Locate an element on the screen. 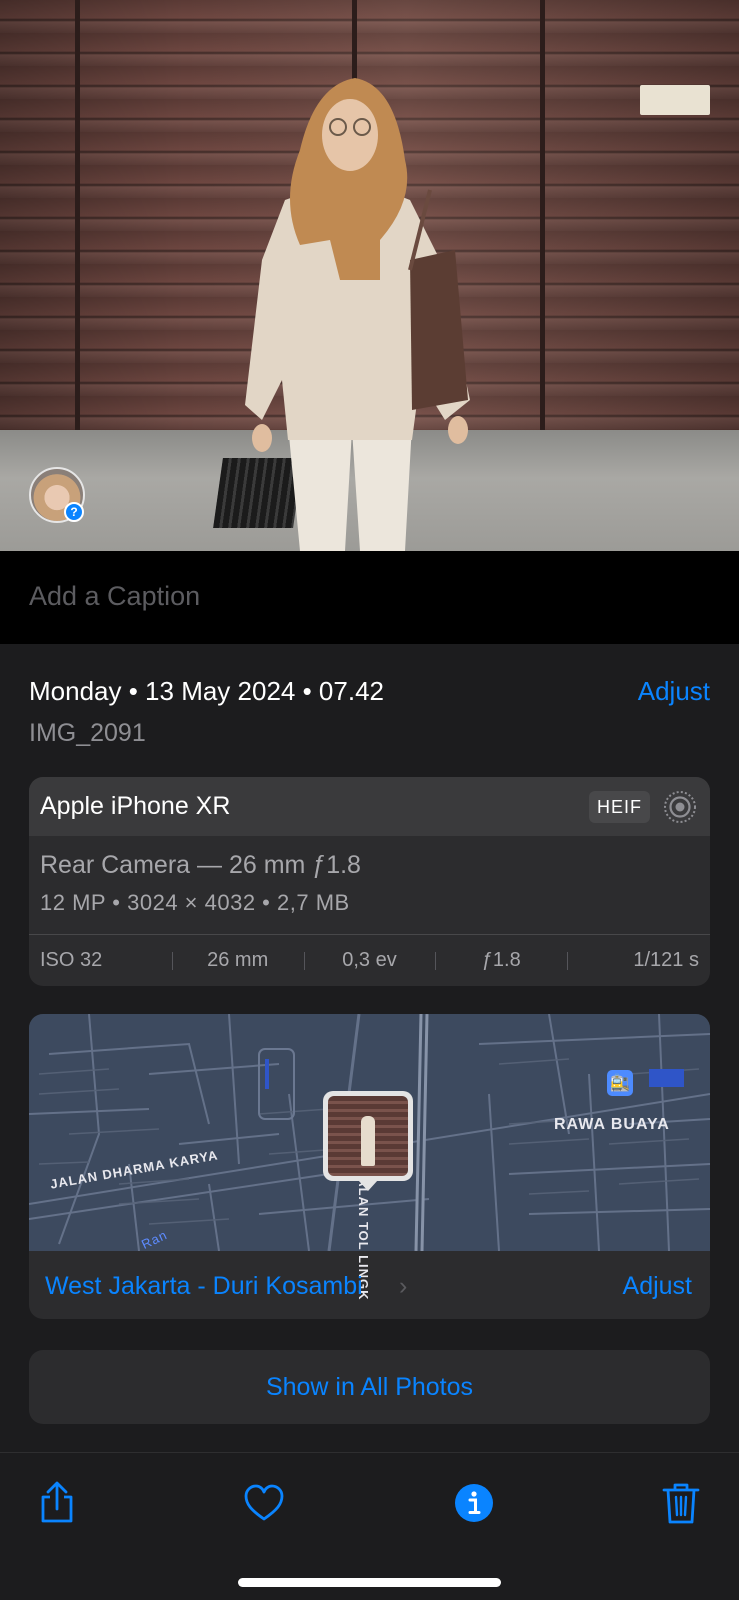 This screenshot has width=739, height=1600. trash-icon is located at coordinates (681, 1503).